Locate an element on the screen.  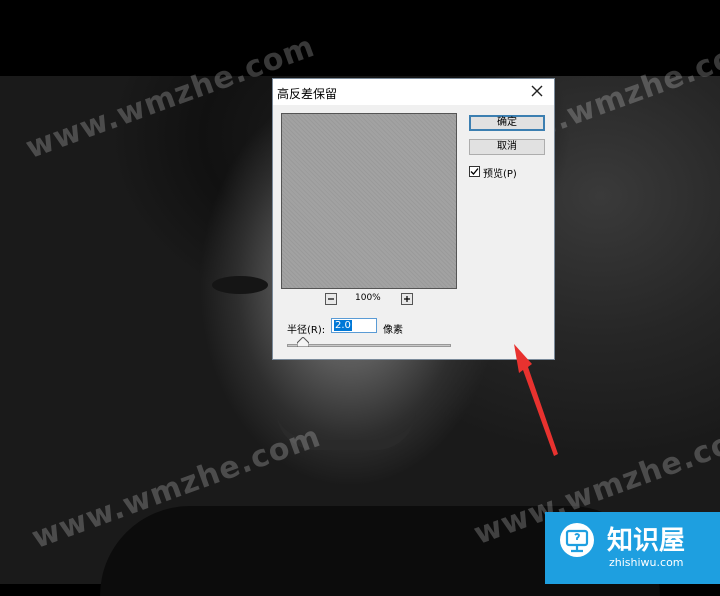
pointer-arrow is located at coordinates (536, 400).